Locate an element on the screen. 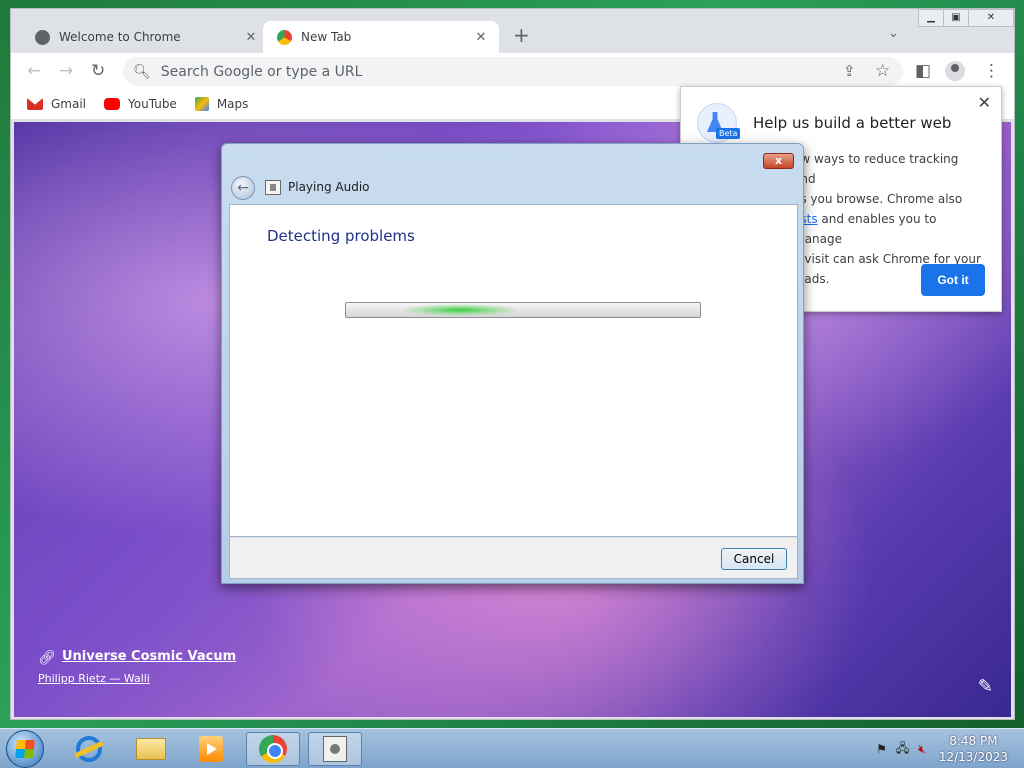  taskbar-file-explorer is located at coordinates (151, 749).